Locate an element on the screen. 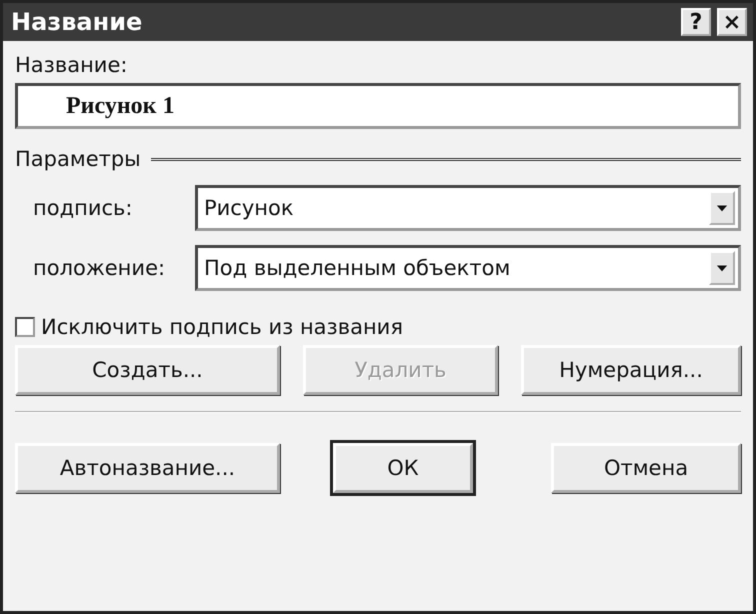 This screenshot has width=756, height=614. combo-label: положение: is located at coordinates (99, 268).